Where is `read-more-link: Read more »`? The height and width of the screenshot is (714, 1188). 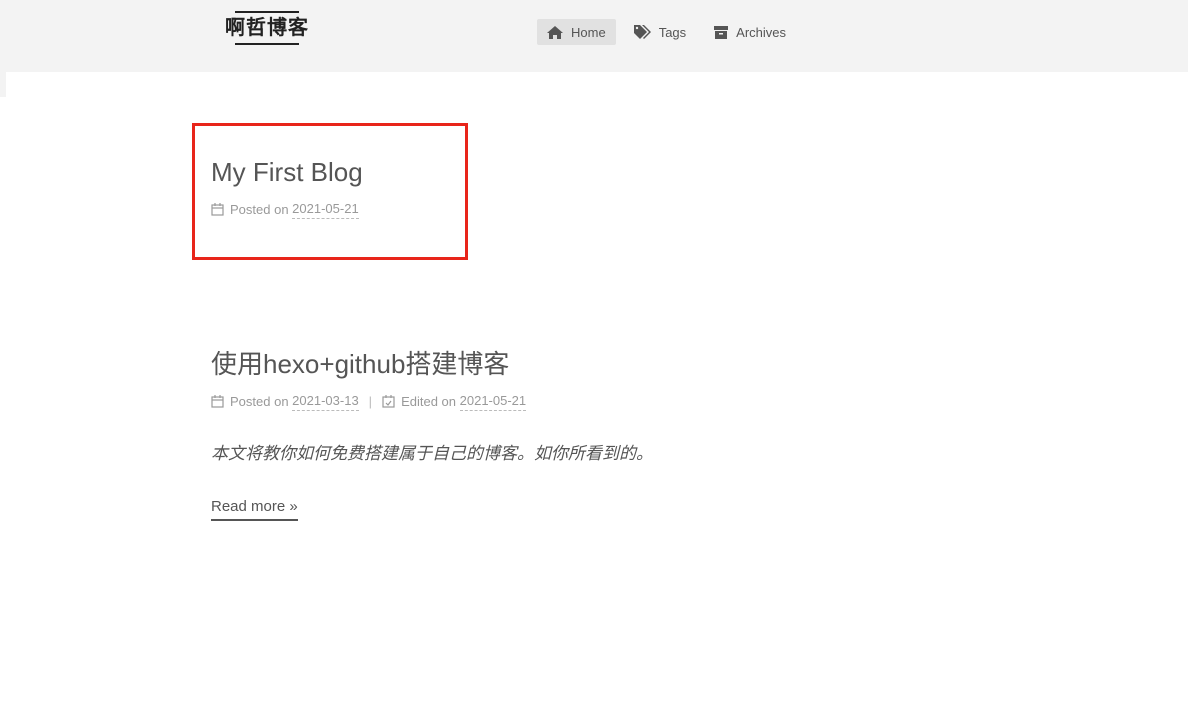 read-more-link: Read more » is located at coordinates (254, 509).